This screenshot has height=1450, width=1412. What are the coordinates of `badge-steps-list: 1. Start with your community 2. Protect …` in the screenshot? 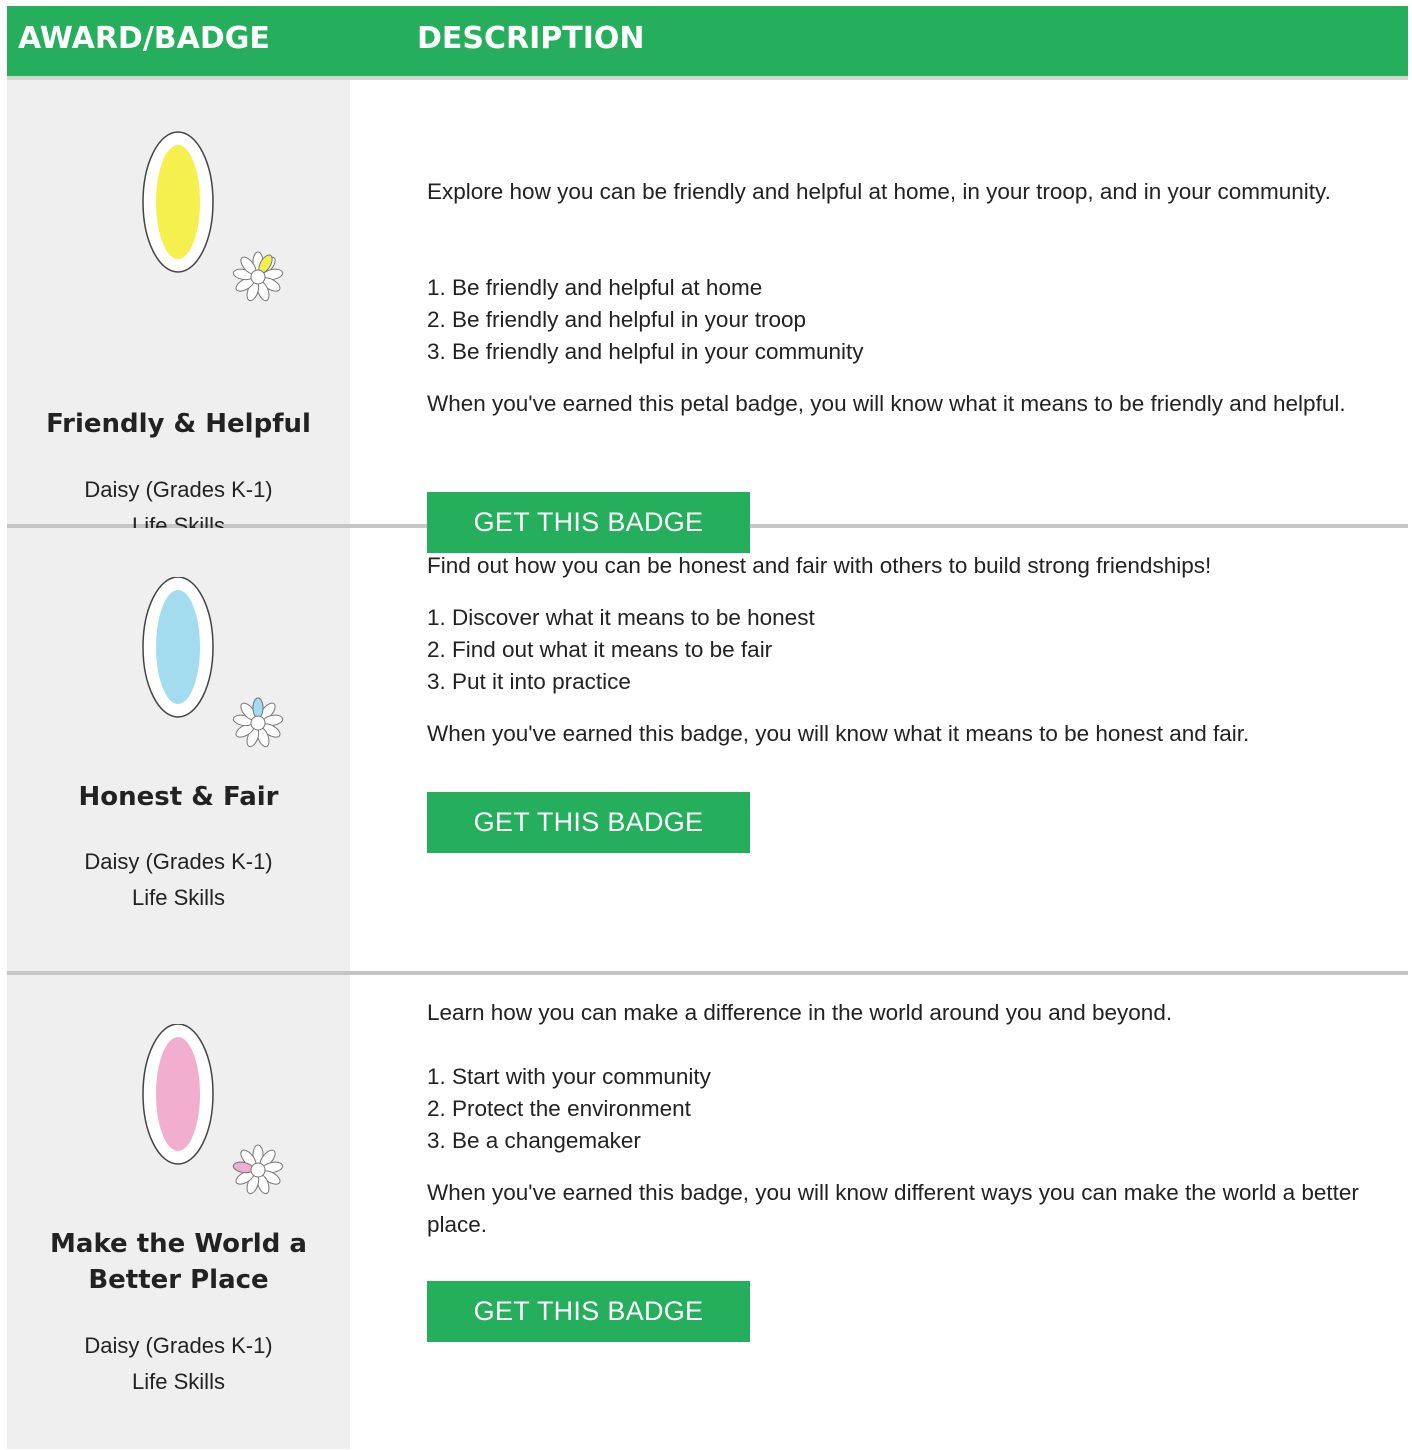 It's located at (907, 1109).